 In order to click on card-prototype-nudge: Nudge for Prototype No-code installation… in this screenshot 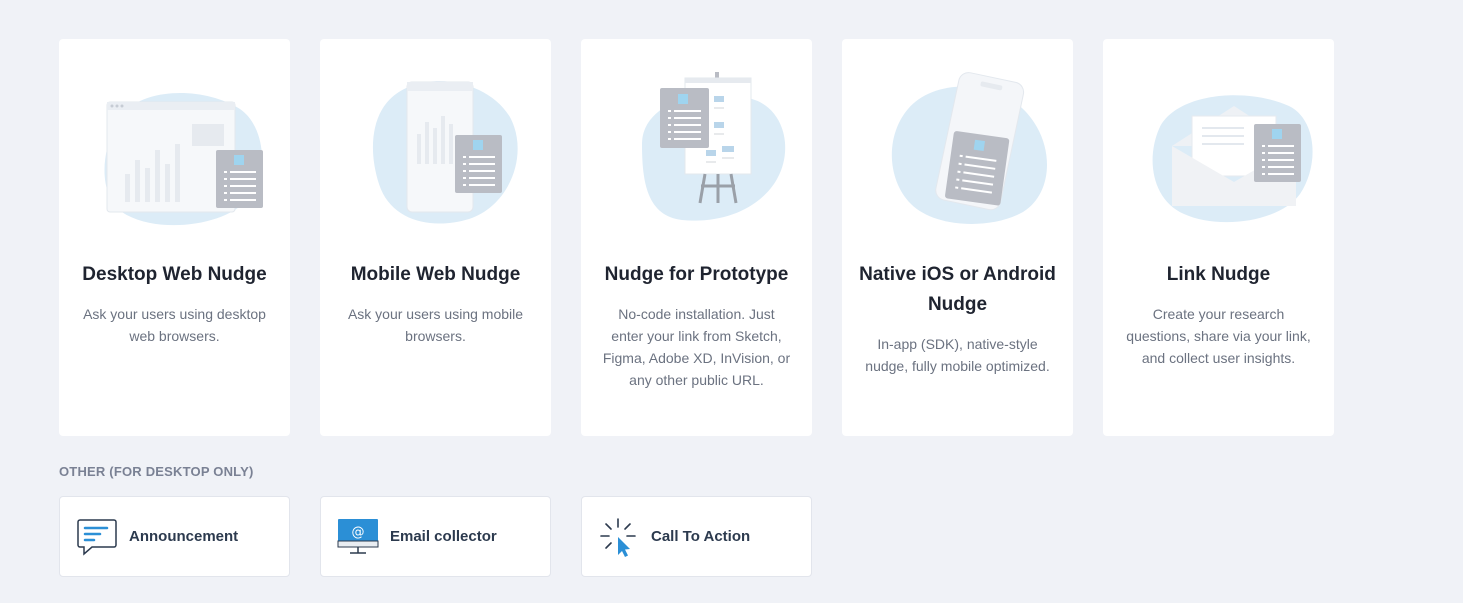, I will do `click(696, 237)`.